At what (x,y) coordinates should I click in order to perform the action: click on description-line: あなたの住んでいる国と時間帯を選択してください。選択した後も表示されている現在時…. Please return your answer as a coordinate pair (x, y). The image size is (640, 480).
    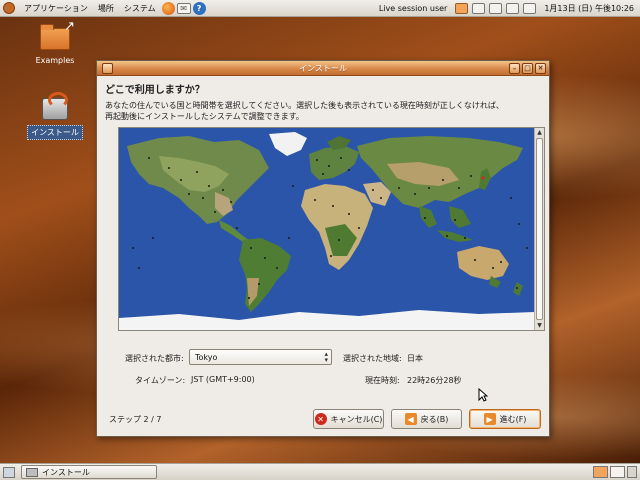
    Looking at the image, I should click on (304, 105).